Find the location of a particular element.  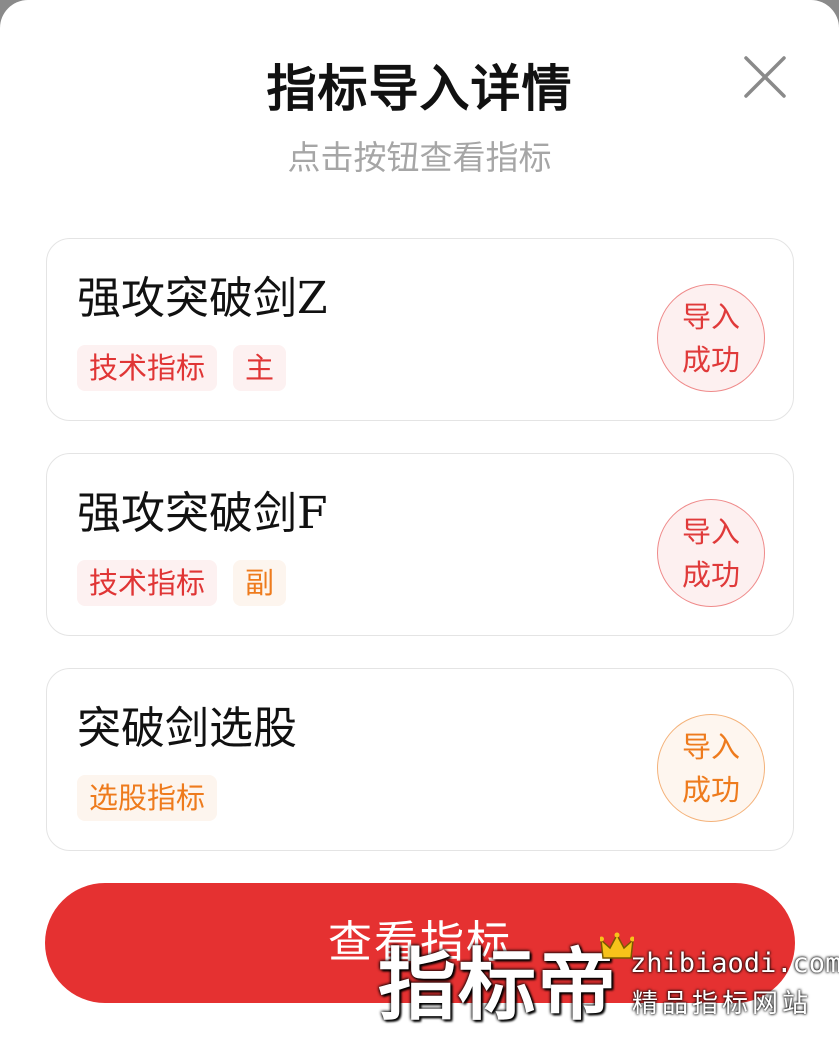

dialog-title: 指标导入详情 is located at coordinates (419, 89).